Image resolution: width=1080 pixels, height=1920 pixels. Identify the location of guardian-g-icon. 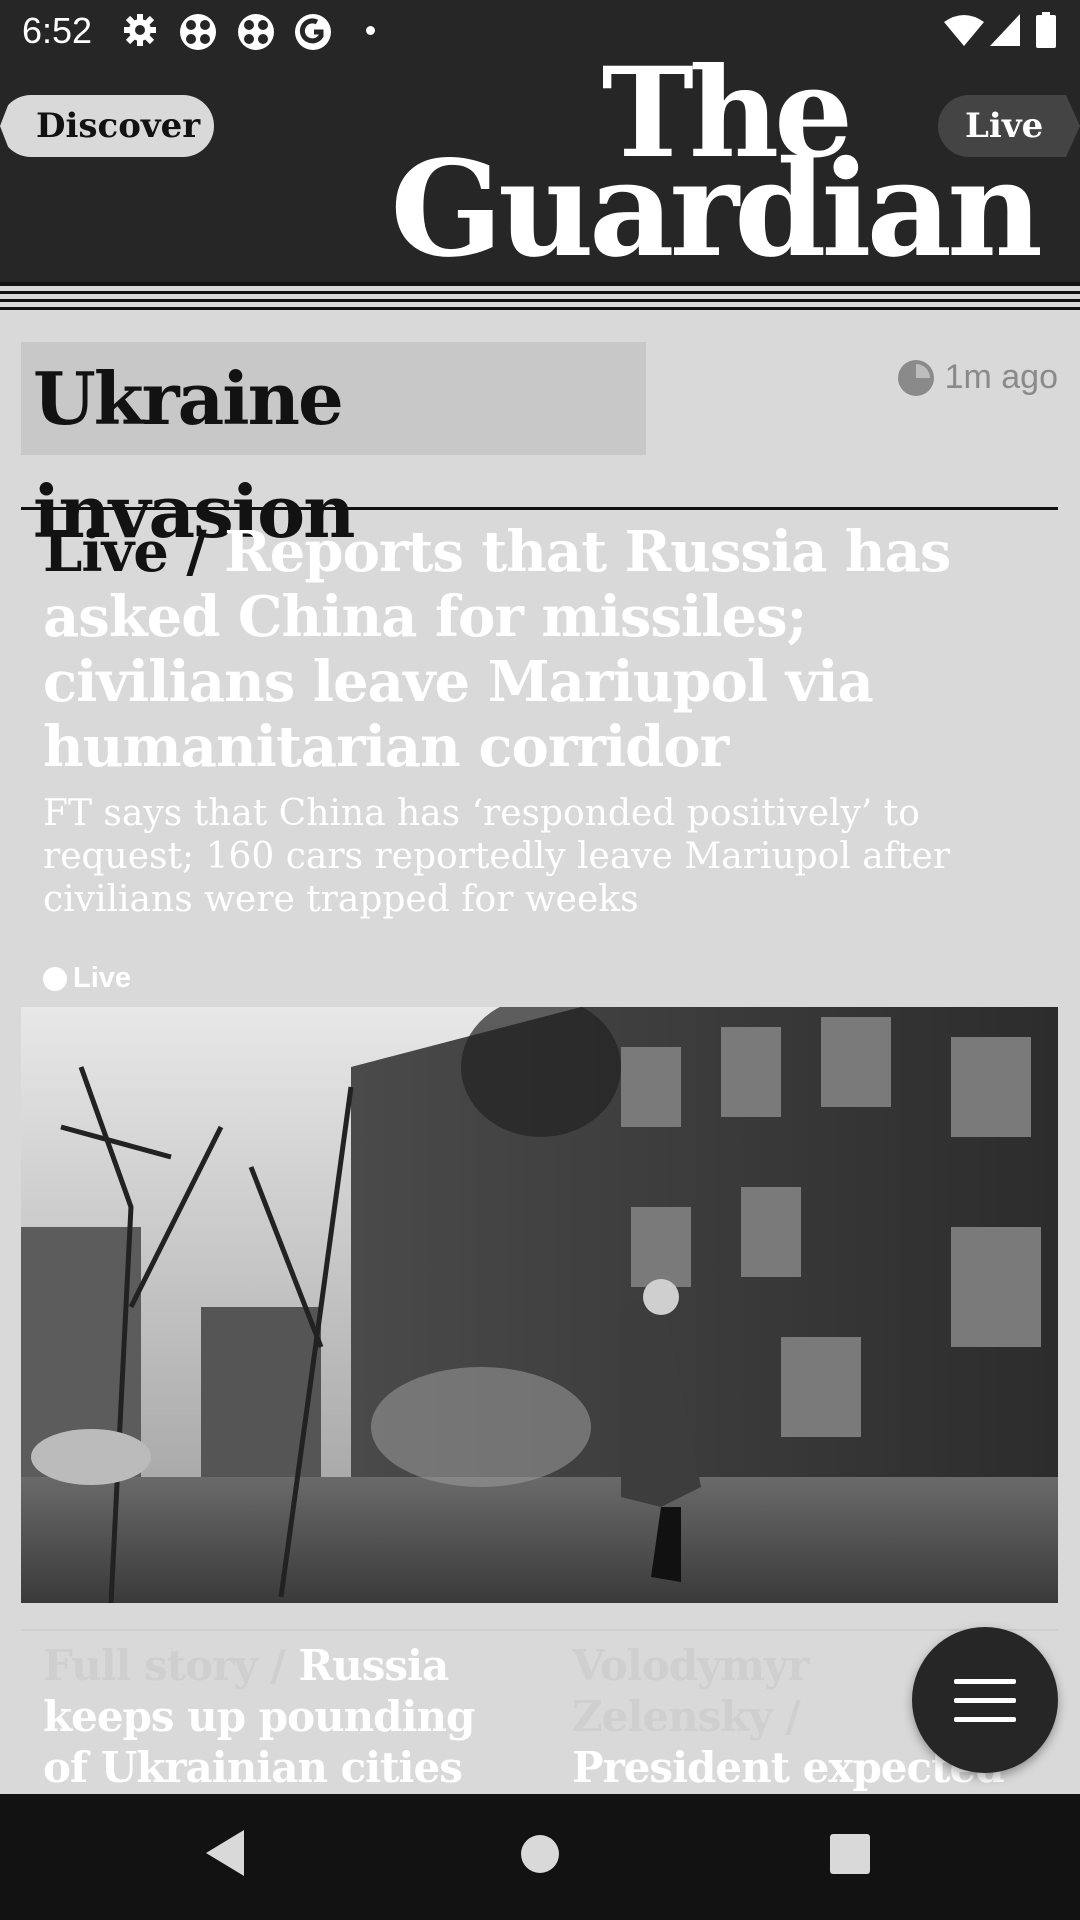
(313, 32).